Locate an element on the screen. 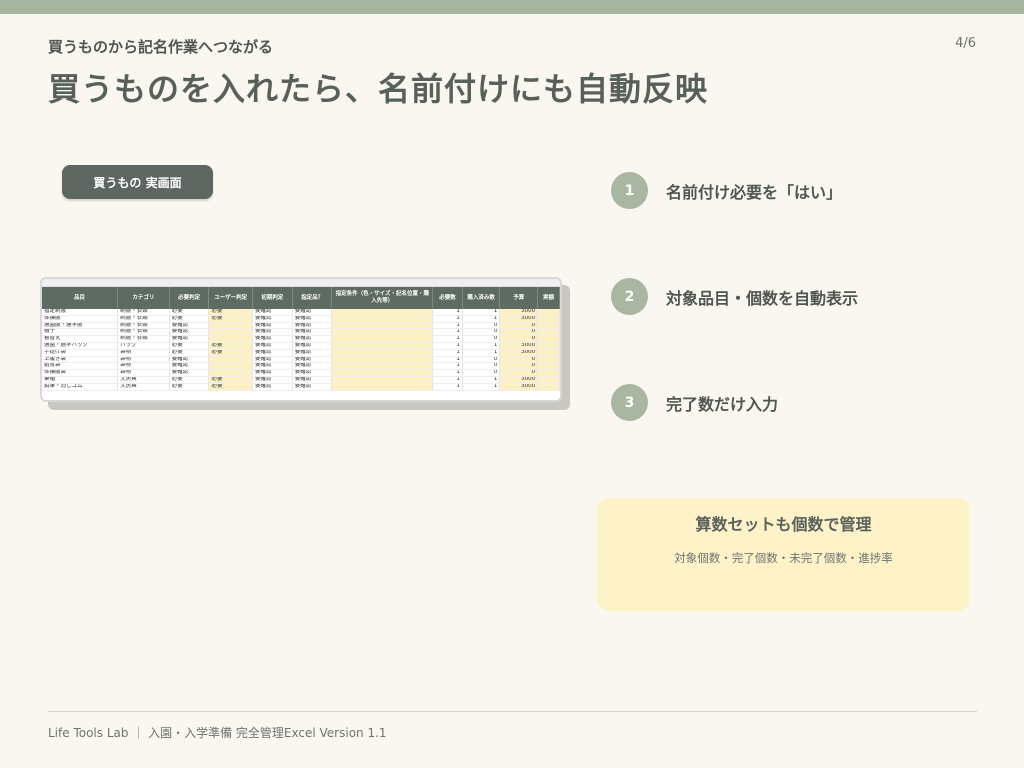  sheet-cell: 筆箱 is located at coordinates (80, 380).